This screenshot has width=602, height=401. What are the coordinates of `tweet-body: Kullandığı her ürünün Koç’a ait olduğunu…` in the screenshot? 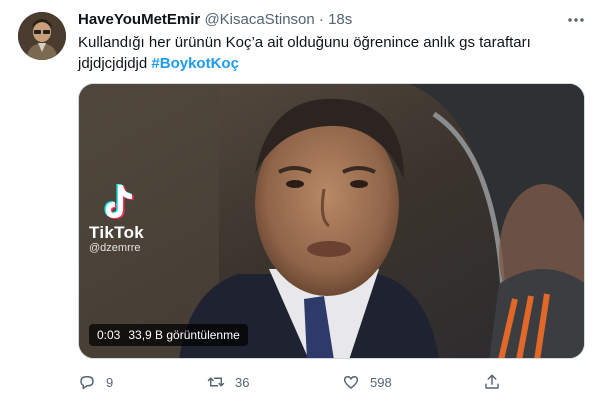 It's located at (304, 53).